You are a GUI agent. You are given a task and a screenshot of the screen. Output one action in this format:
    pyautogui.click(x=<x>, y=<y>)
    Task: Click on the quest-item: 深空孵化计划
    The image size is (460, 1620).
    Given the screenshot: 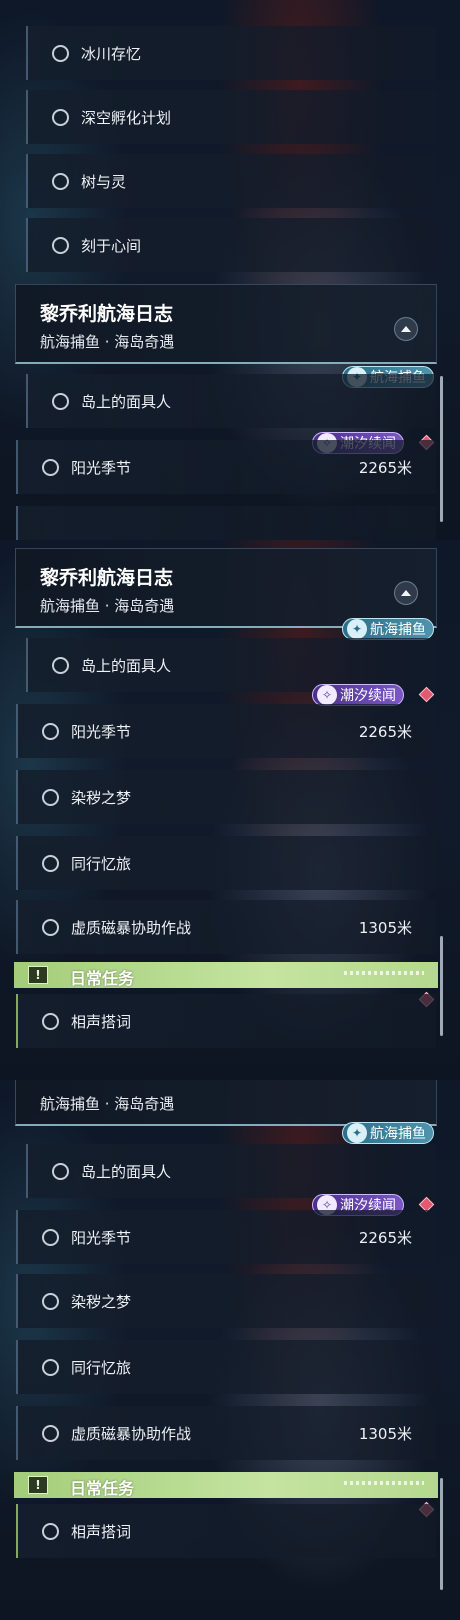 What is the action you would take?
    pyautogui.click(x=231, y=117)
    